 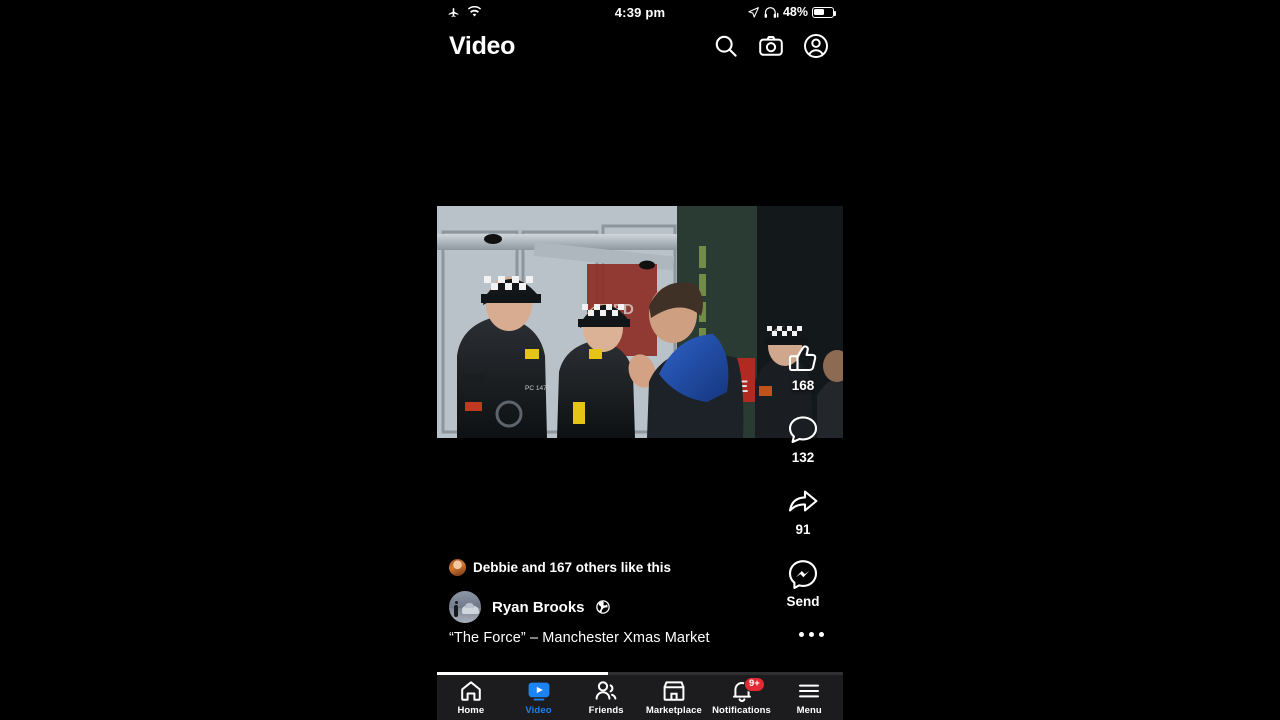 I want to click on status-bar: 4:39 pm 48%, so click(x=640, y=12).